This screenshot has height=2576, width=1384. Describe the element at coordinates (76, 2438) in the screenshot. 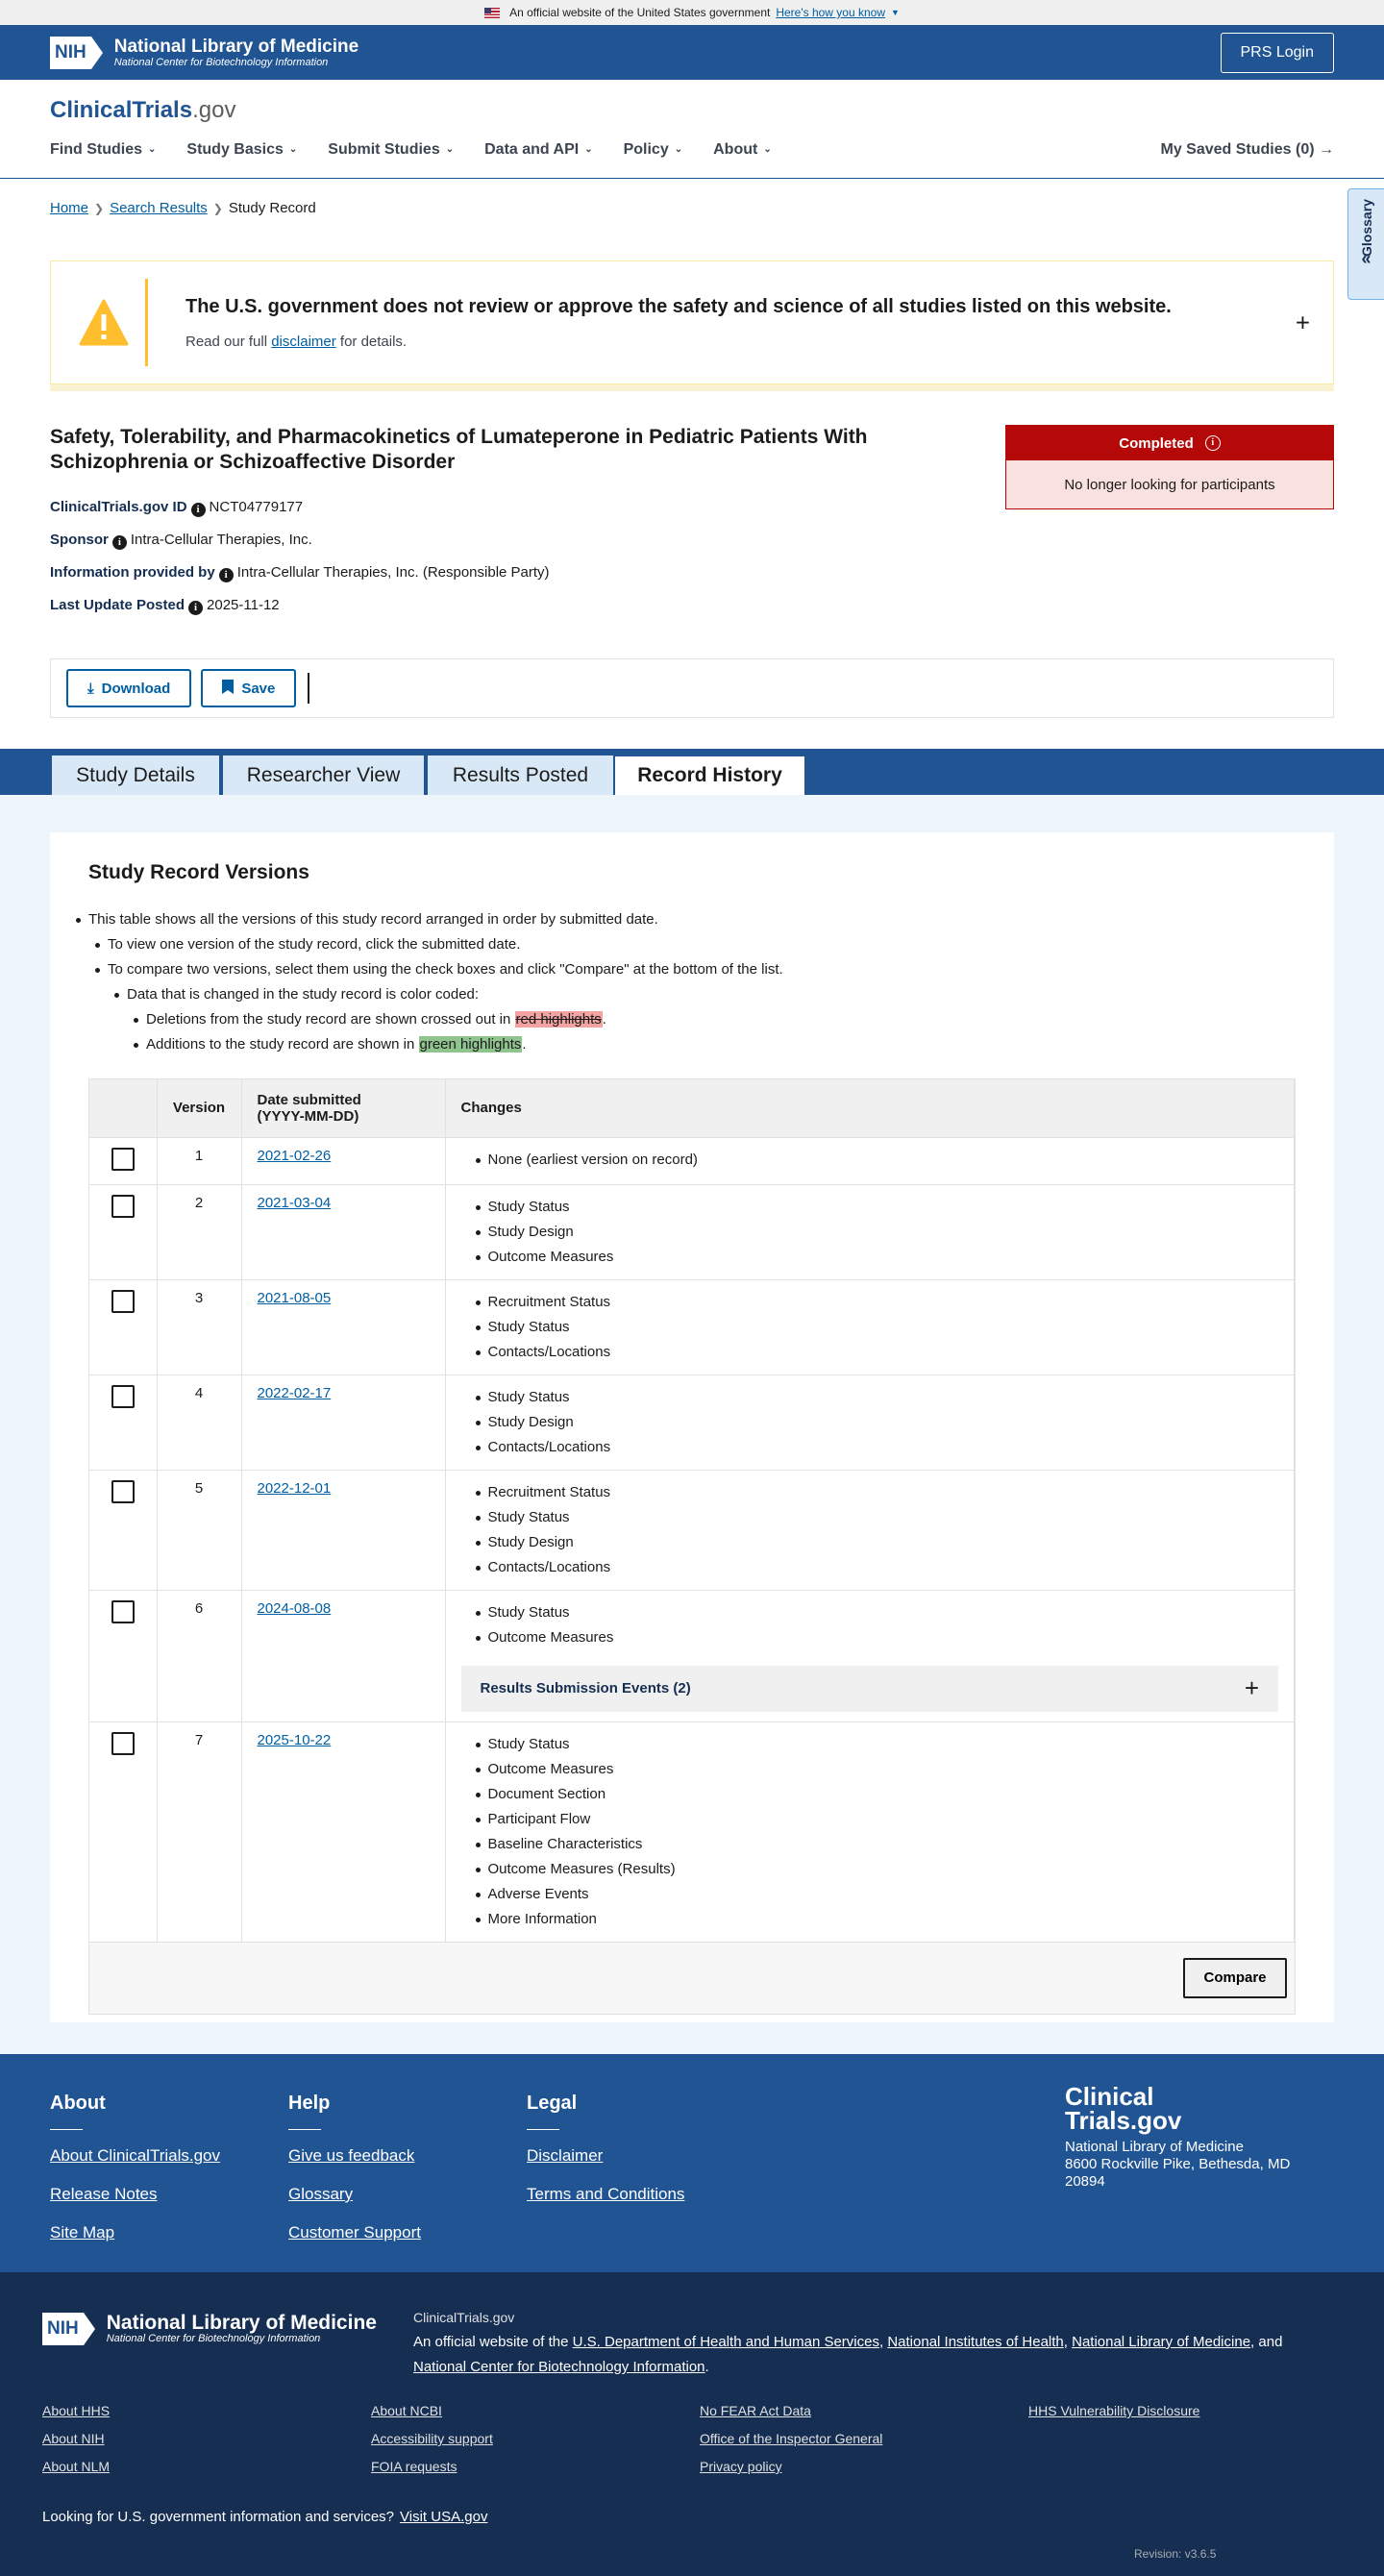

I see `footer-link: About NIH` at that location.